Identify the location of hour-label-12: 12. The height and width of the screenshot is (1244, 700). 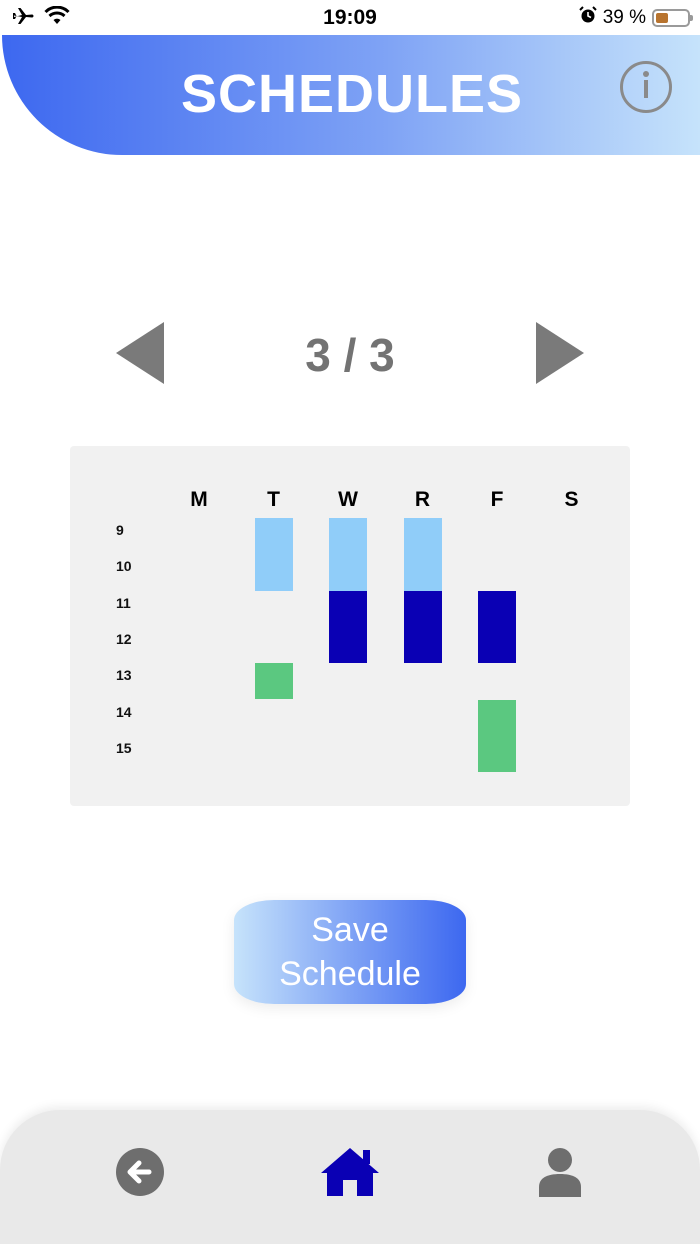
(124, 638).